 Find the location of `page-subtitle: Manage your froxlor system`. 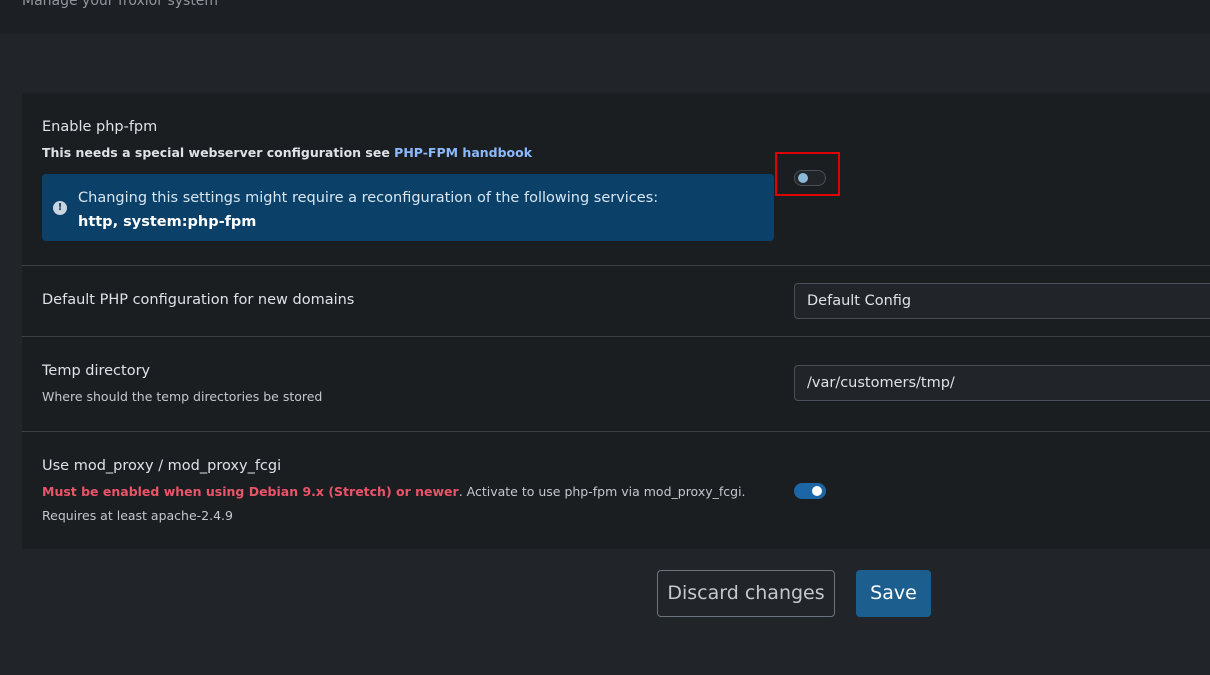

page-subtitle: Manage your froxlor system is located at coordinates (120, 4).